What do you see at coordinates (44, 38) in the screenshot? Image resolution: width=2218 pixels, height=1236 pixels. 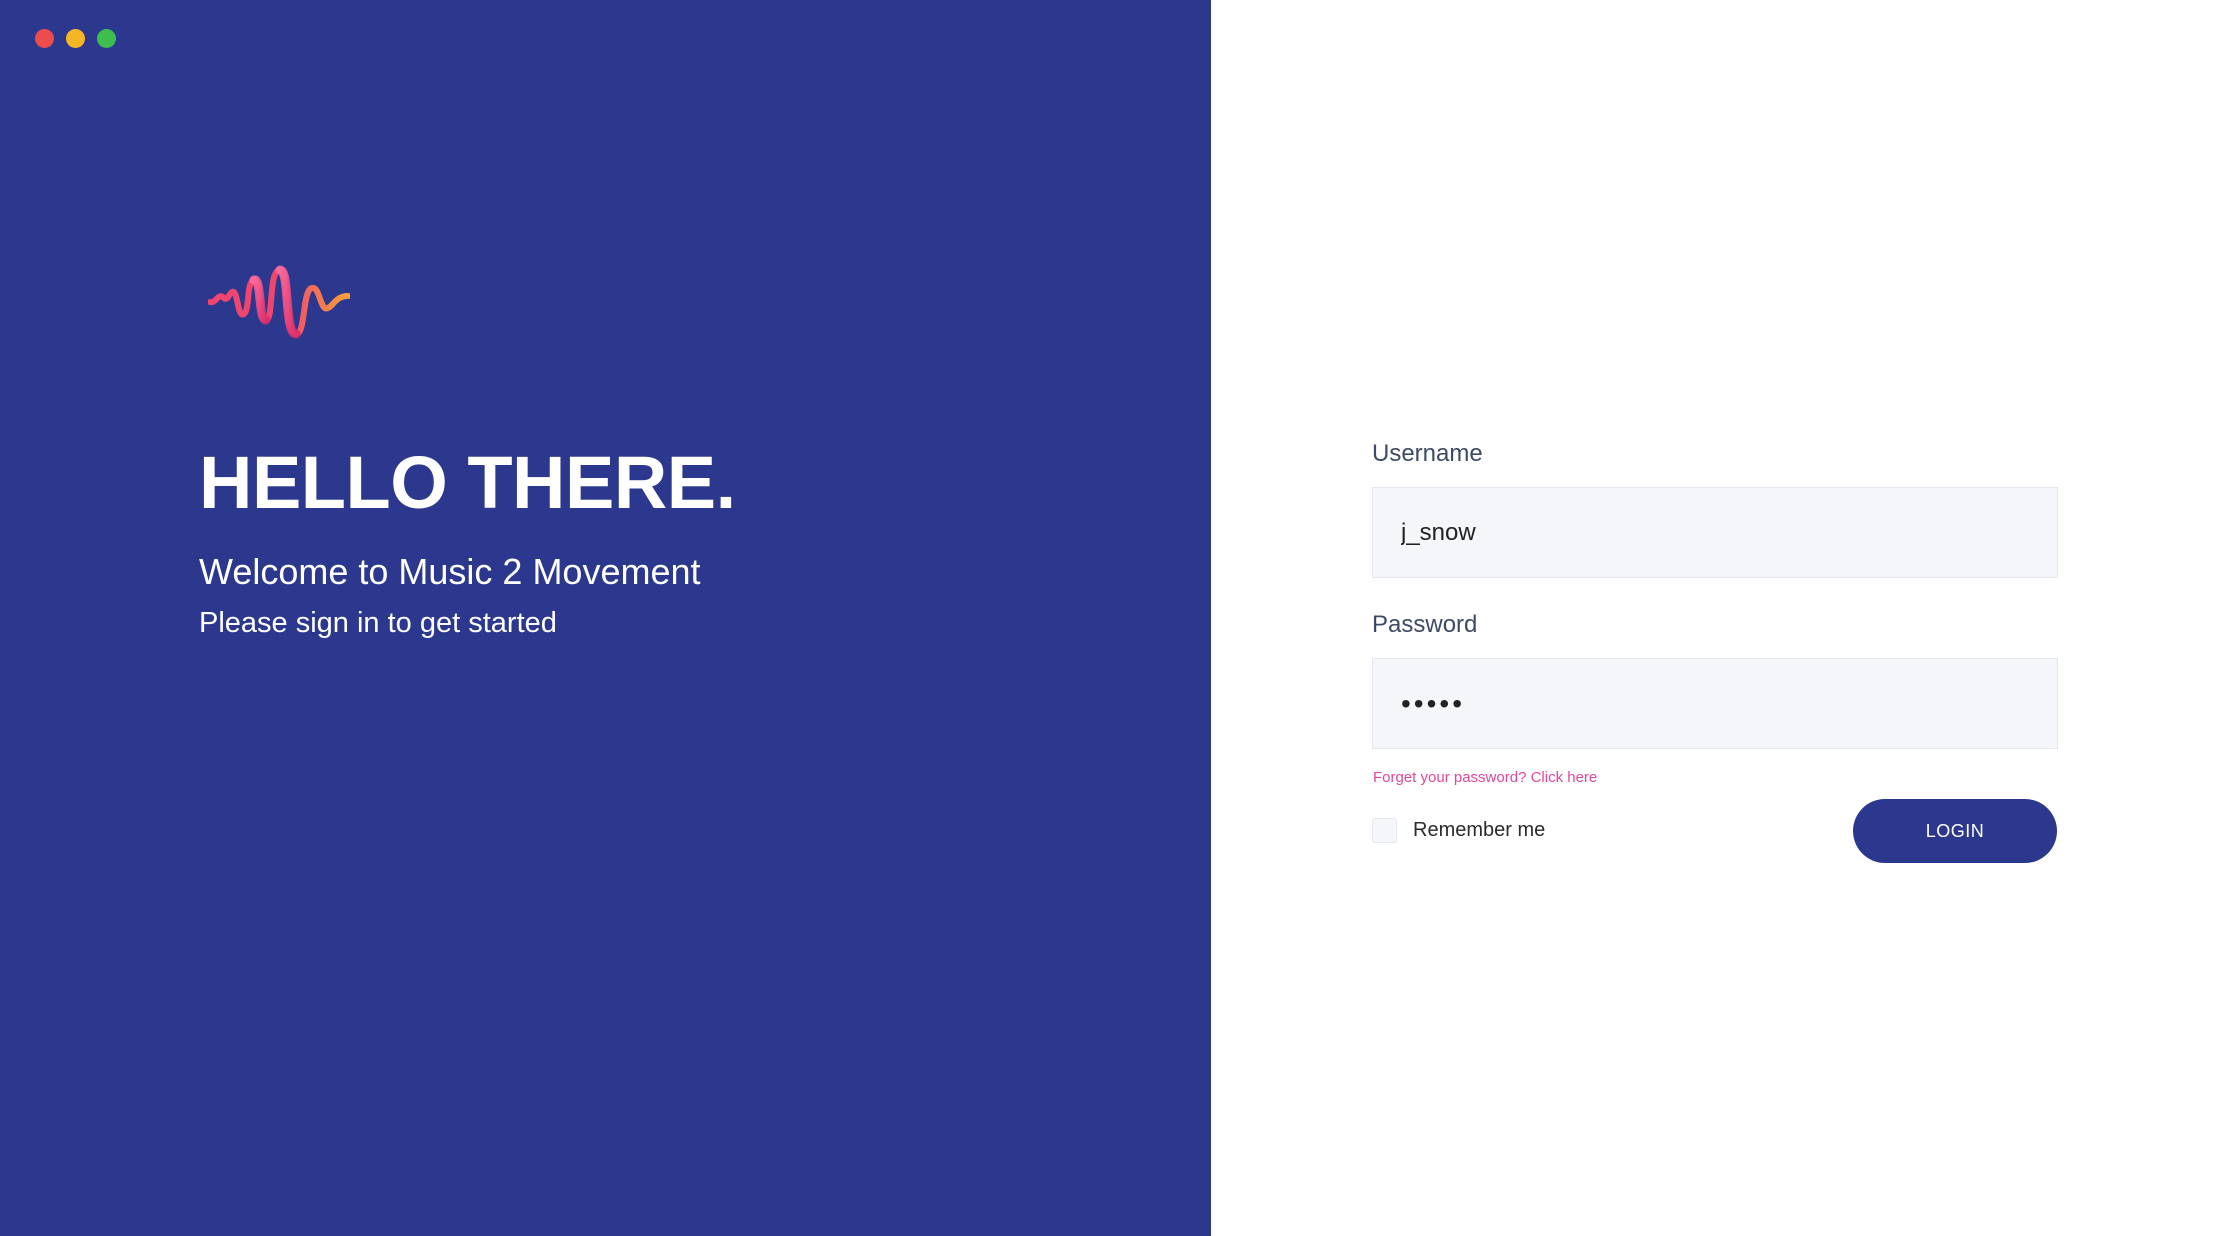 I see `window-close-button` at bounding box center [44, 38].